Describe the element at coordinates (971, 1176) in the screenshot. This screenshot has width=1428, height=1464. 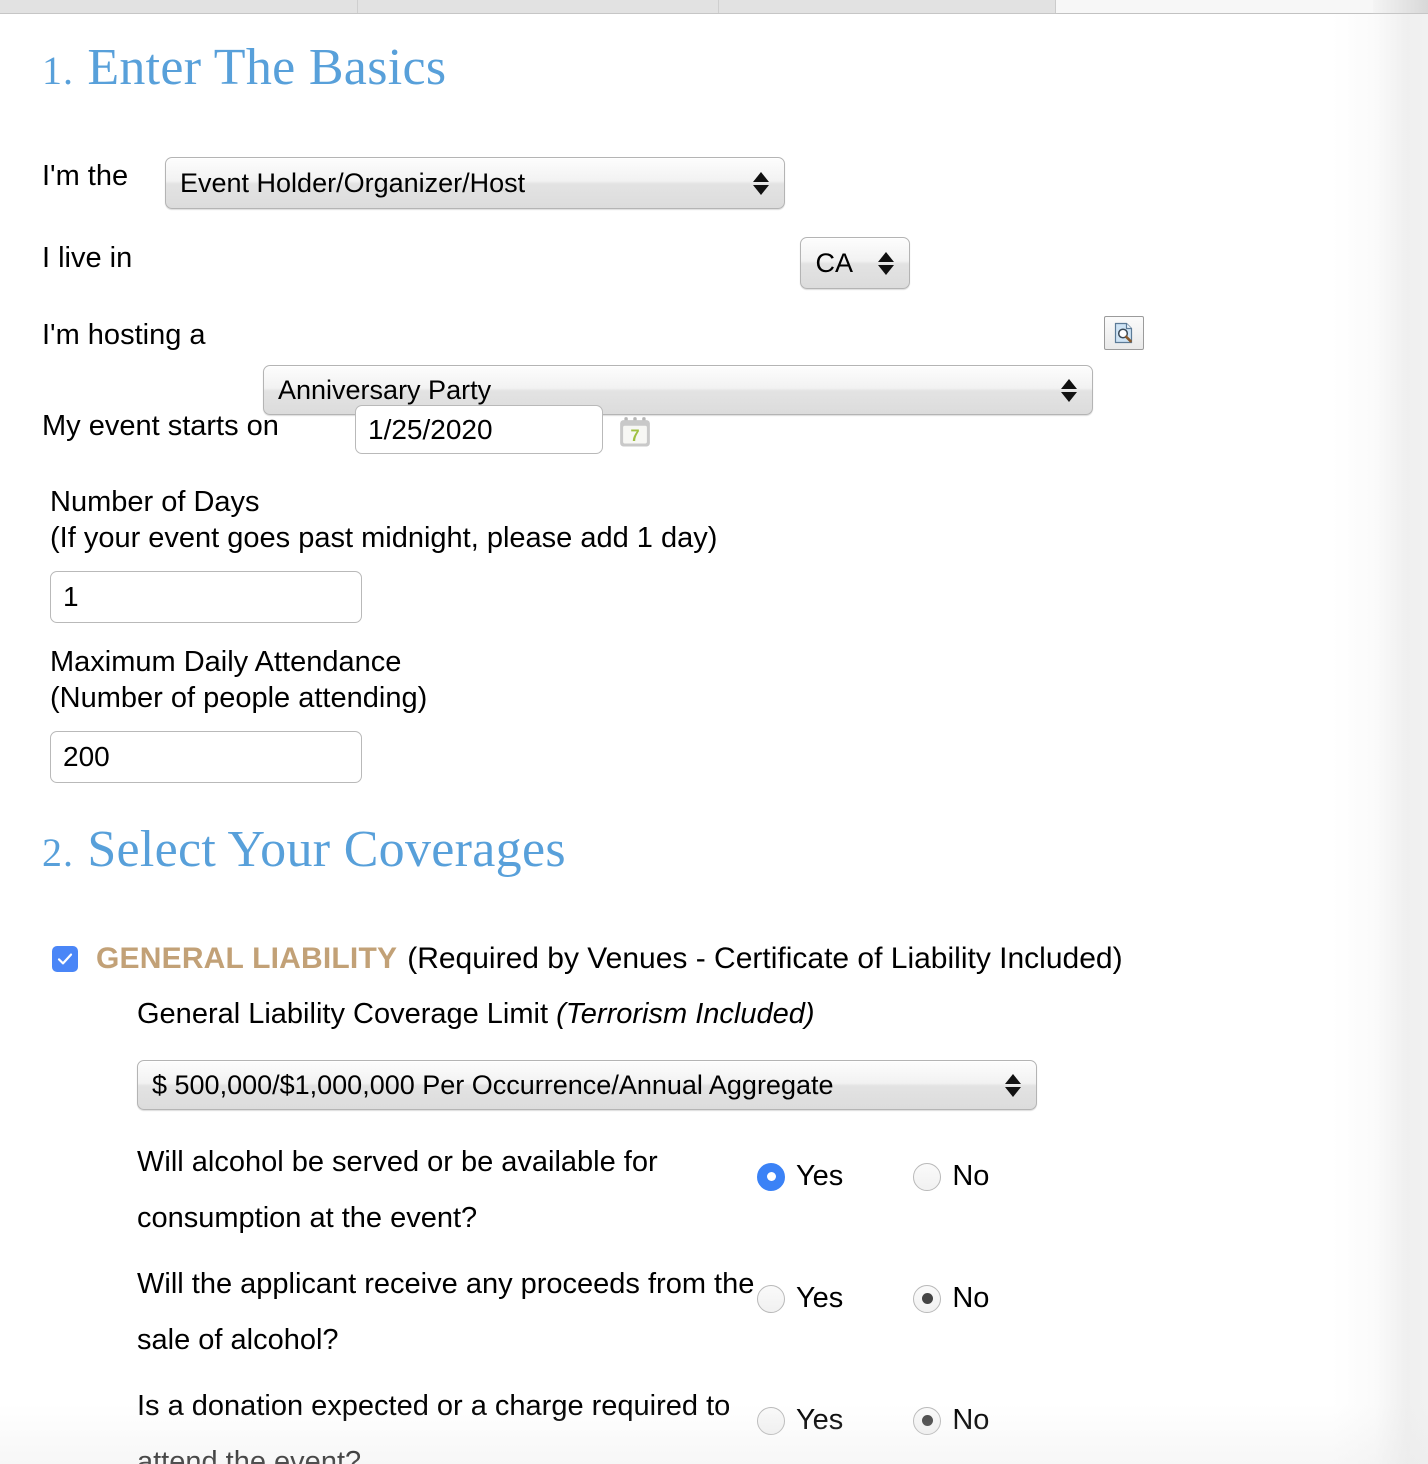
I see `question-1-no-label: No` at that location.